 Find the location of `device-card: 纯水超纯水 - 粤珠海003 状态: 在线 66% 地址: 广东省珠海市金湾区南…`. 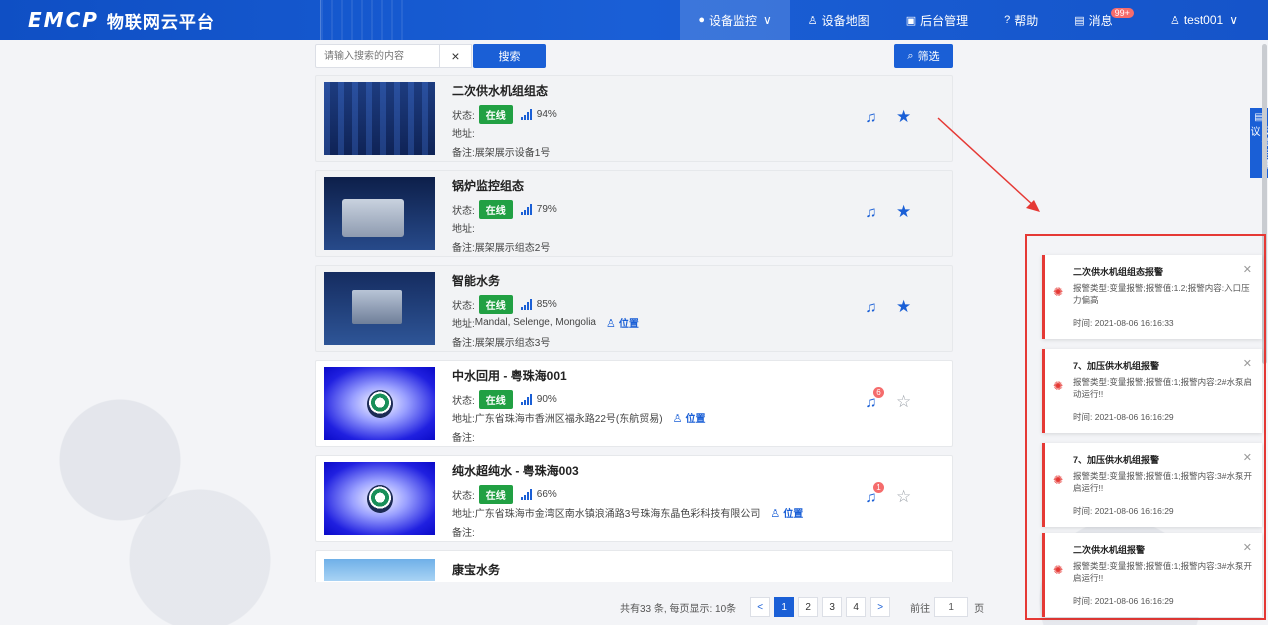

device-card: 纯水超纯水 - 粤珠海003 状态: 在线 66% 地址: 广东省珠海市金湾区南… is located at coordinates (634, 498).